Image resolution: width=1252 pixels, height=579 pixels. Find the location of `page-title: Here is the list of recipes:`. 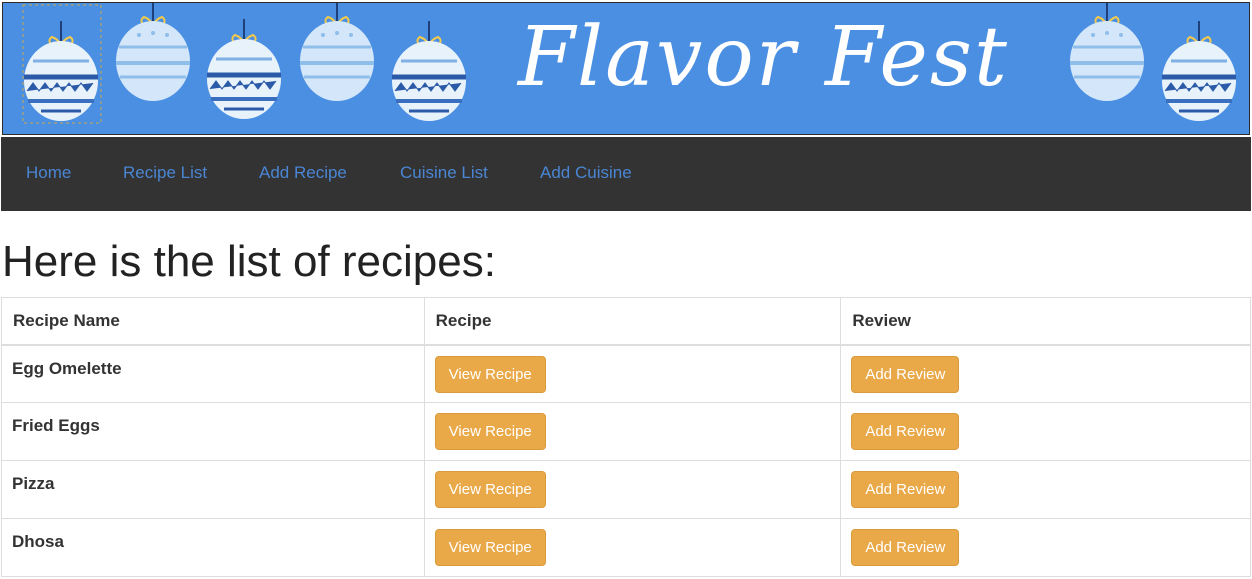

page-title: Here is the list of recipes: is located at coordinates (249, 261).